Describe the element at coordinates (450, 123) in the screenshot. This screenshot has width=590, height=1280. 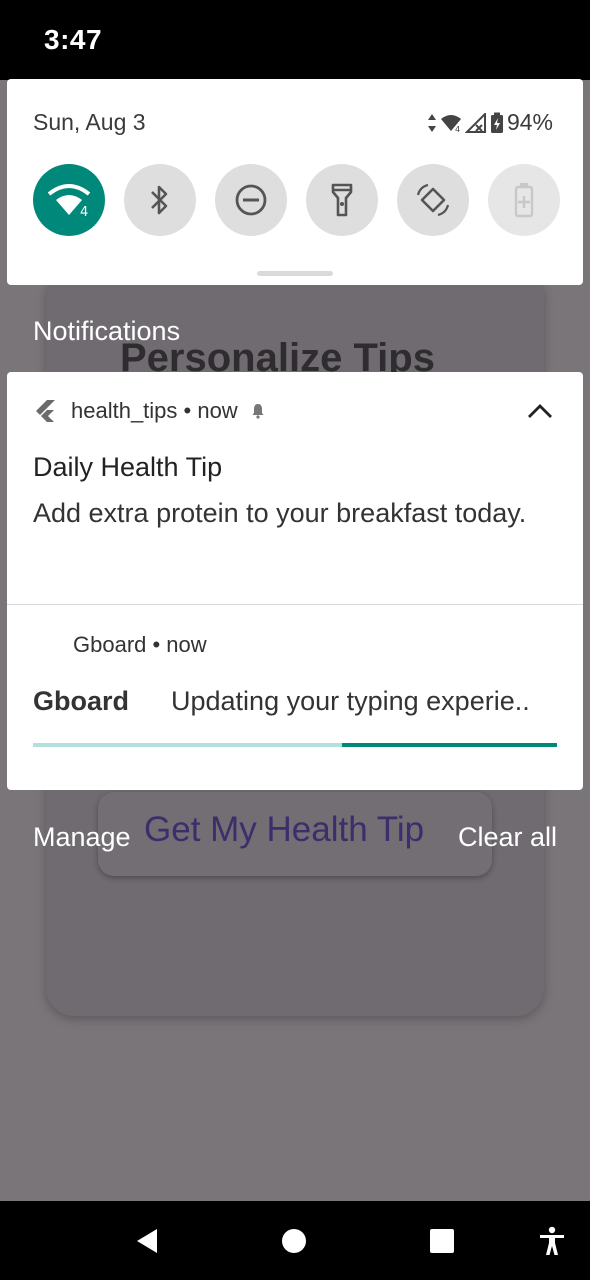
I see `wifi-status-icon: 4` at that location.